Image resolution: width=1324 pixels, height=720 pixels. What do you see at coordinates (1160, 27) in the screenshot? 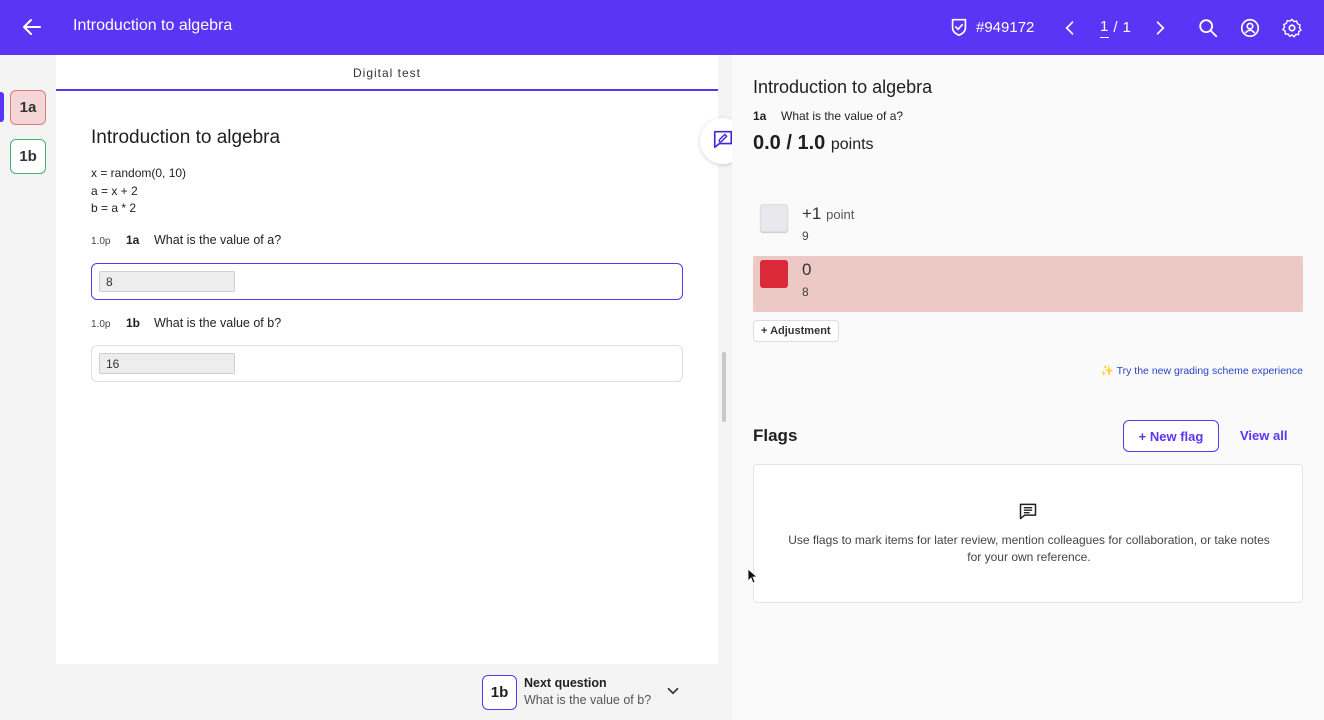
I see `next-chevron-icon` at bounding box center [1160, 27].